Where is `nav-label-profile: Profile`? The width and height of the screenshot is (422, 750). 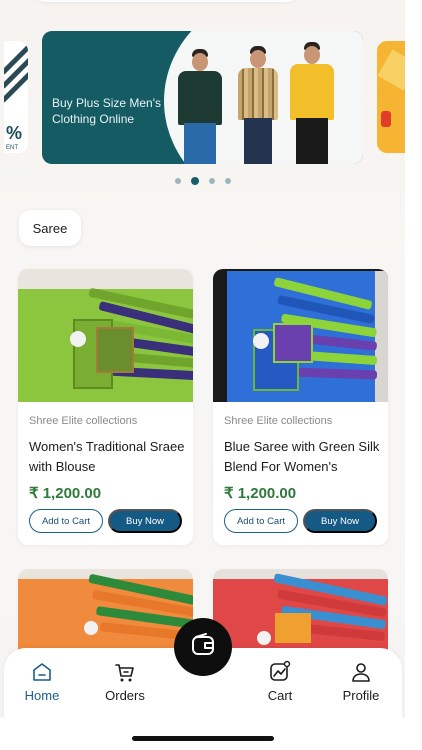
nav-label-profile: Profile is located at coordinates (361, 695).